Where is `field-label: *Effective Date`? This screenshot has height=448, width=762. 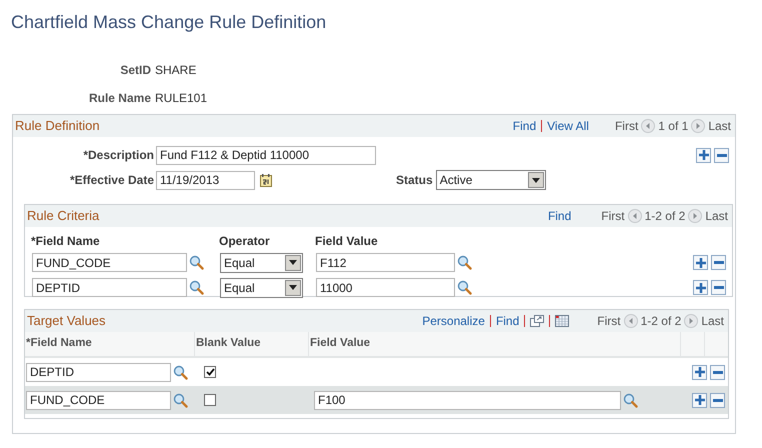
field-label: *Effective Date is located at coordinates (111, 180).